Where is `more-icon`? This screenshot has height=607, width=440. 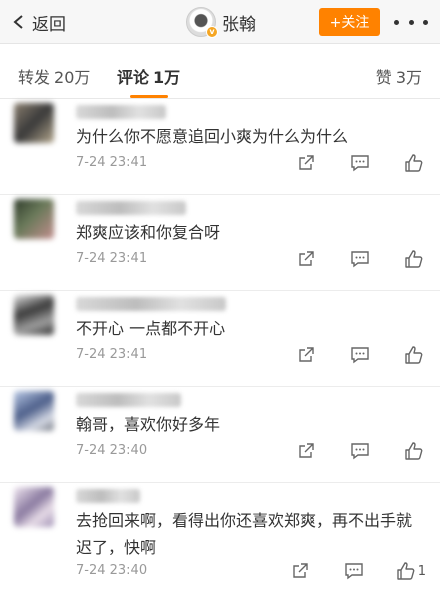 more-icon is located at coordinates (411, 22).